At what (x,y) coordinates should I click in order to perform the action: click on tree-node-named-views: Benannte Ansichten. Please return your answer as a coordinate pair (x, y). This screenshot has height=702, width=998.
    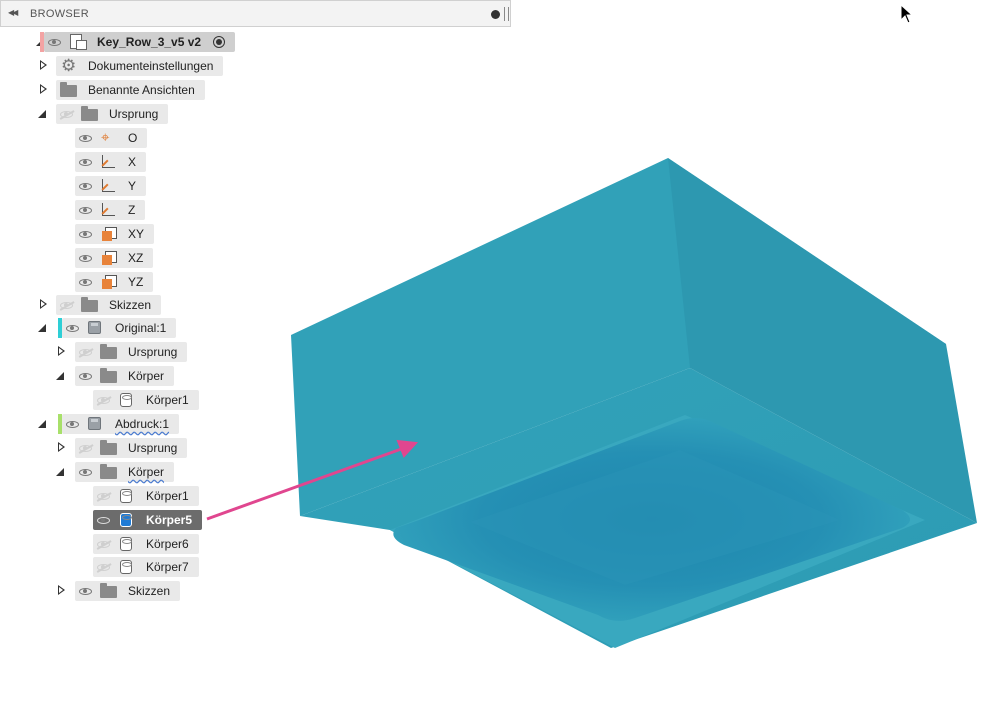
    Looking at the image, I should click on (120, 90).